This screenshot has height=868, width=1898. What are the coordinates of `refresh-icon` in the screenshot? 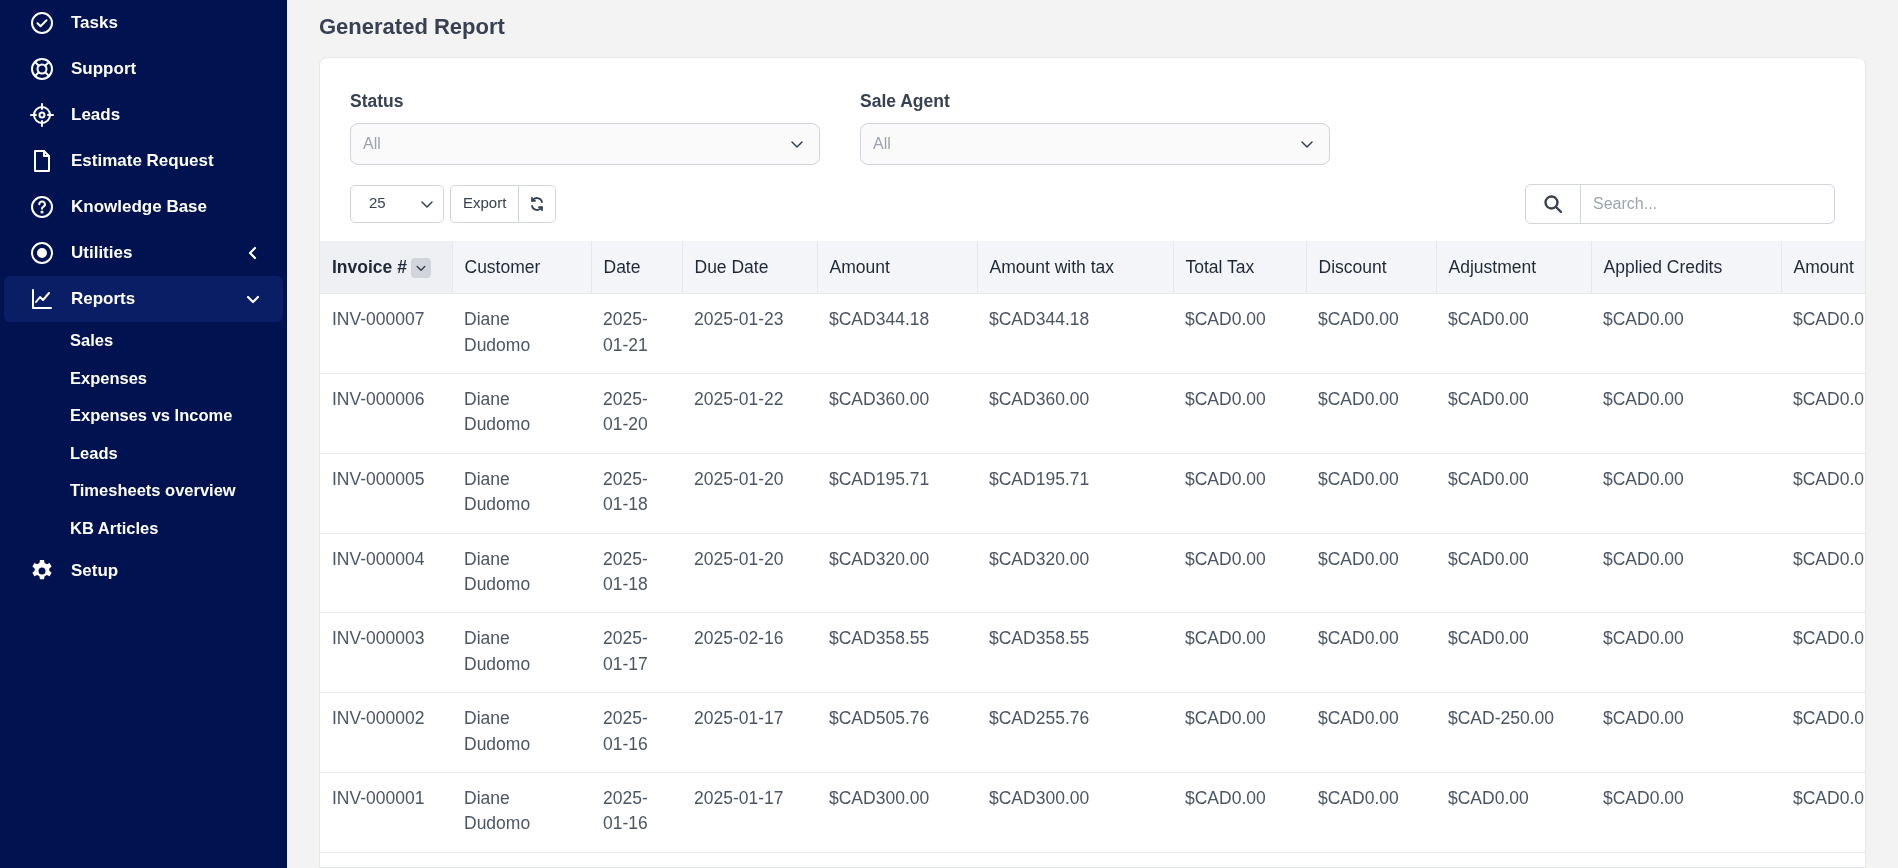 It's located at (537, 203).